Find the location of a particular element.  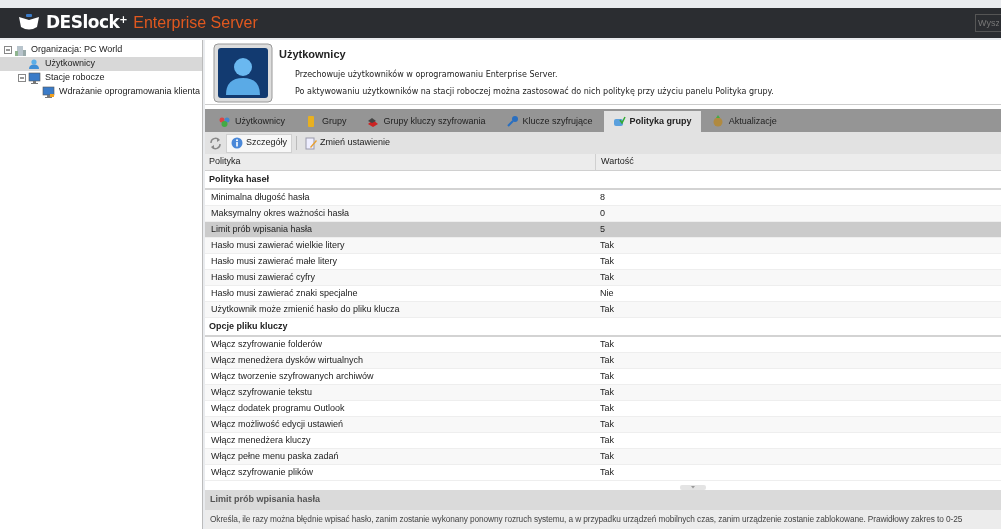

table-row: Włącz pełne menu paska zadań Tak is located at coordinates (603, 457).